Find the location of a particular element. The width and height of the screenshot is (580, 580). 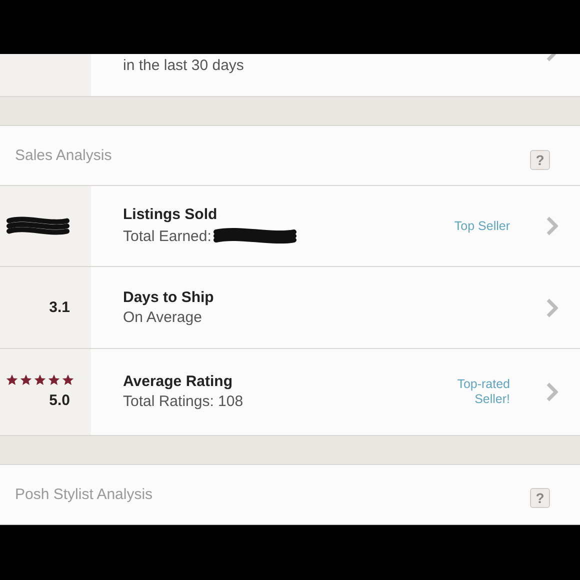

stat-subtitle: in the last 30 days is located at coordinates (183, 65).